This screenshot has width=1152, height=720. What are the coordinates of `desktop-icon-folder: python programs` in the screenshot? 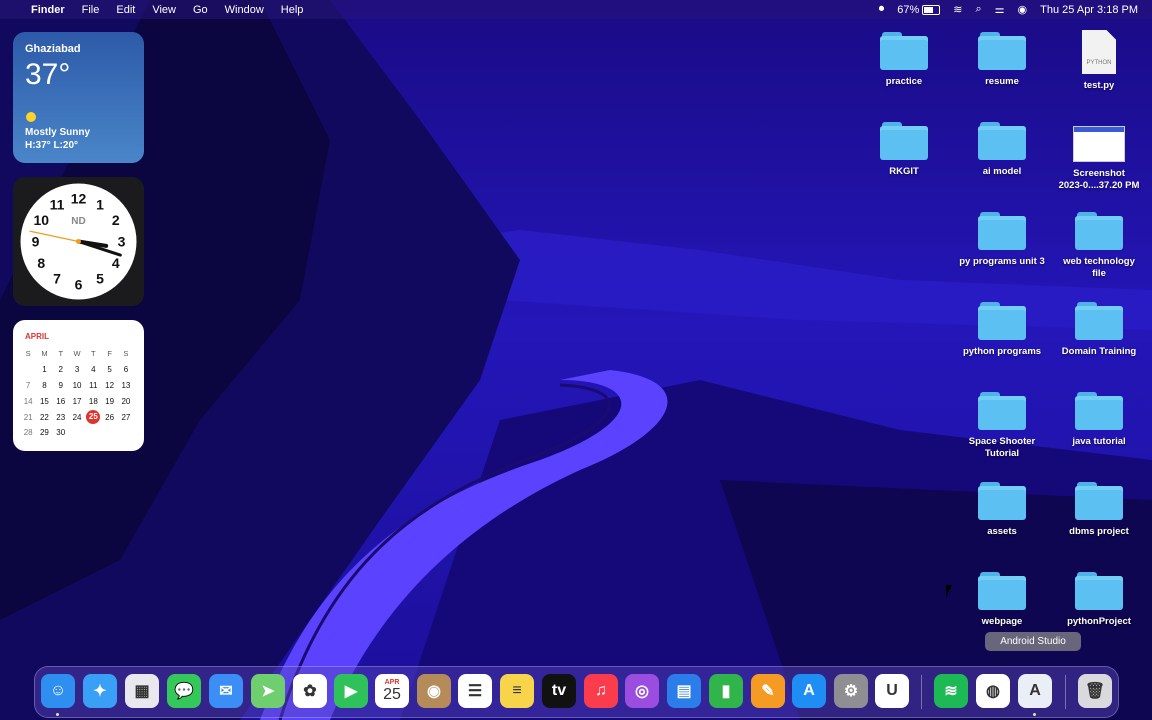 It's located at (1002, 329).